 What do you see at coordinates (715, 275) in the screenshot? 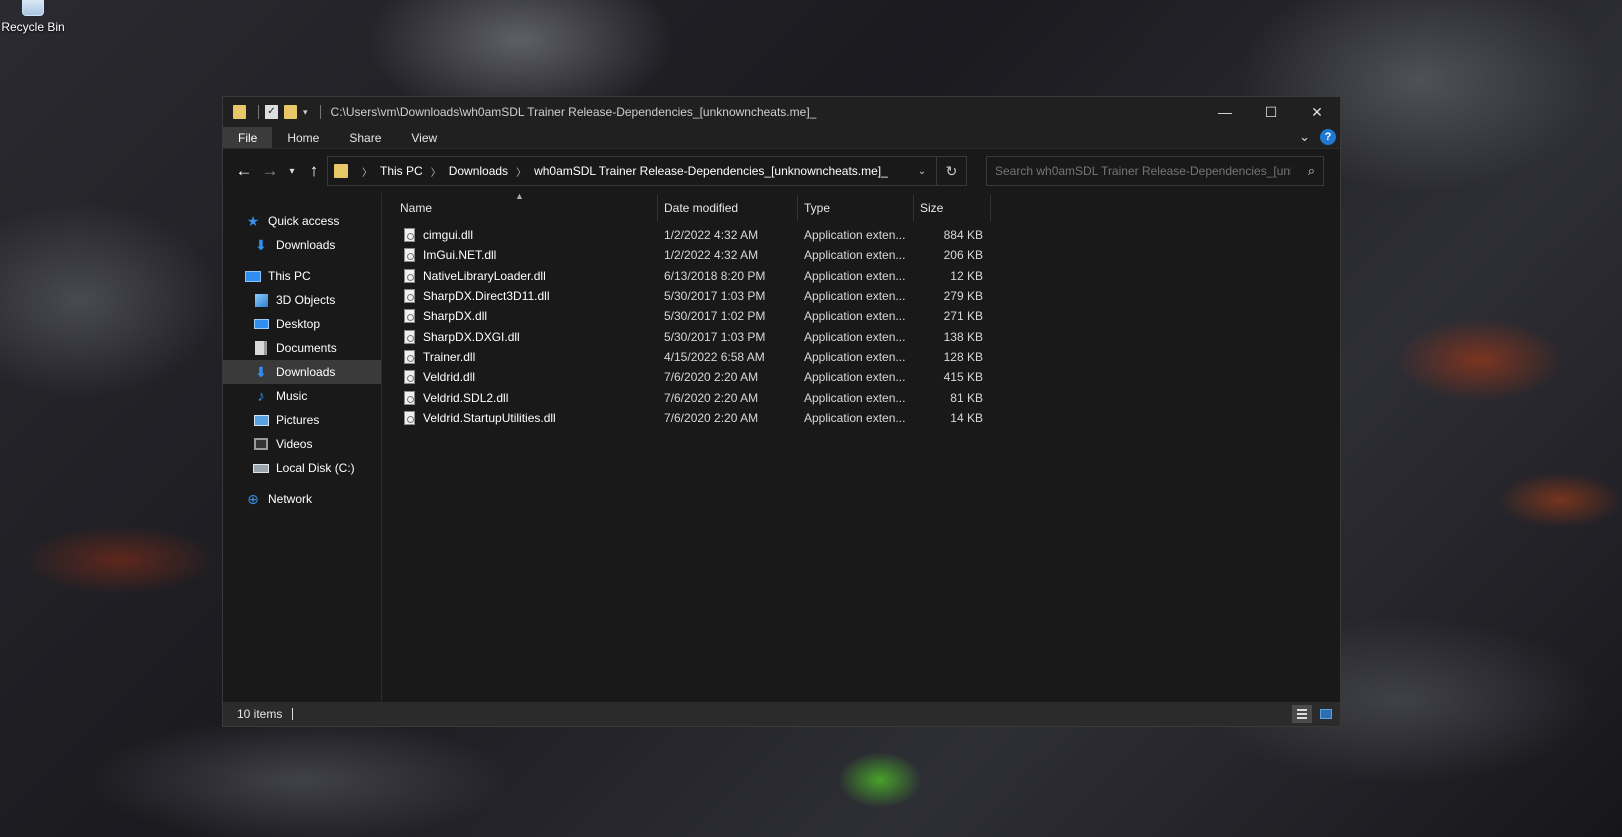
I see `file-date: 6/13/2018 8:20 PM` at bounding box center [715, 275].